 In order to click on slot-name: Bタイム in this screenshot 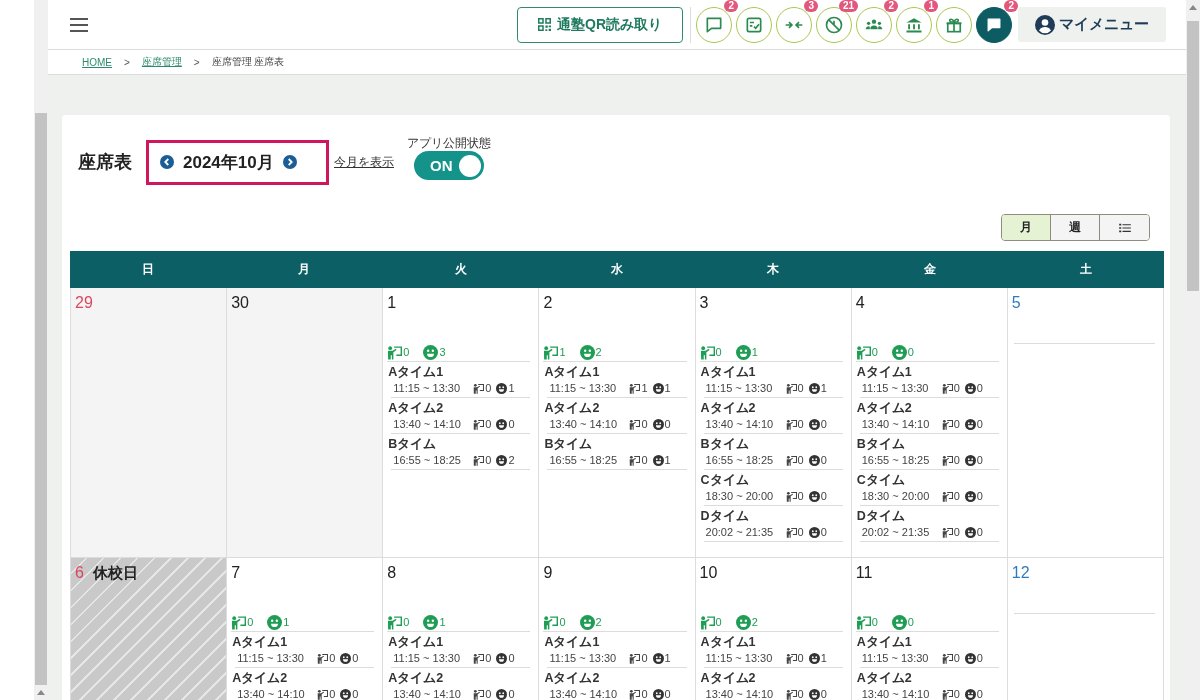, I will do `click(413, 444)`.